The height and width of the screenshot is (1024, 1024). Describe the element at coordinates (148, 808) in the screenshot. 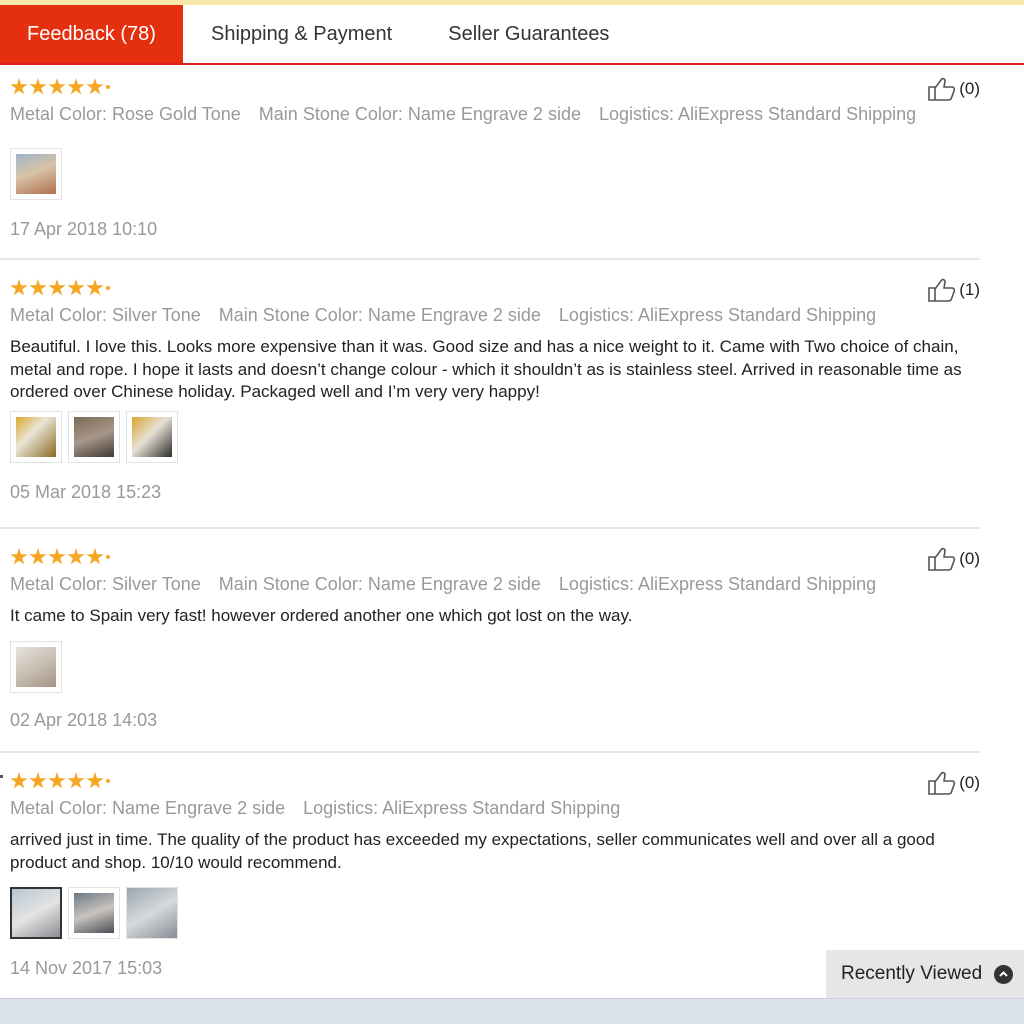

I see `attr-metal-color: Metal Color: Name Engrave 2 side` at that location.